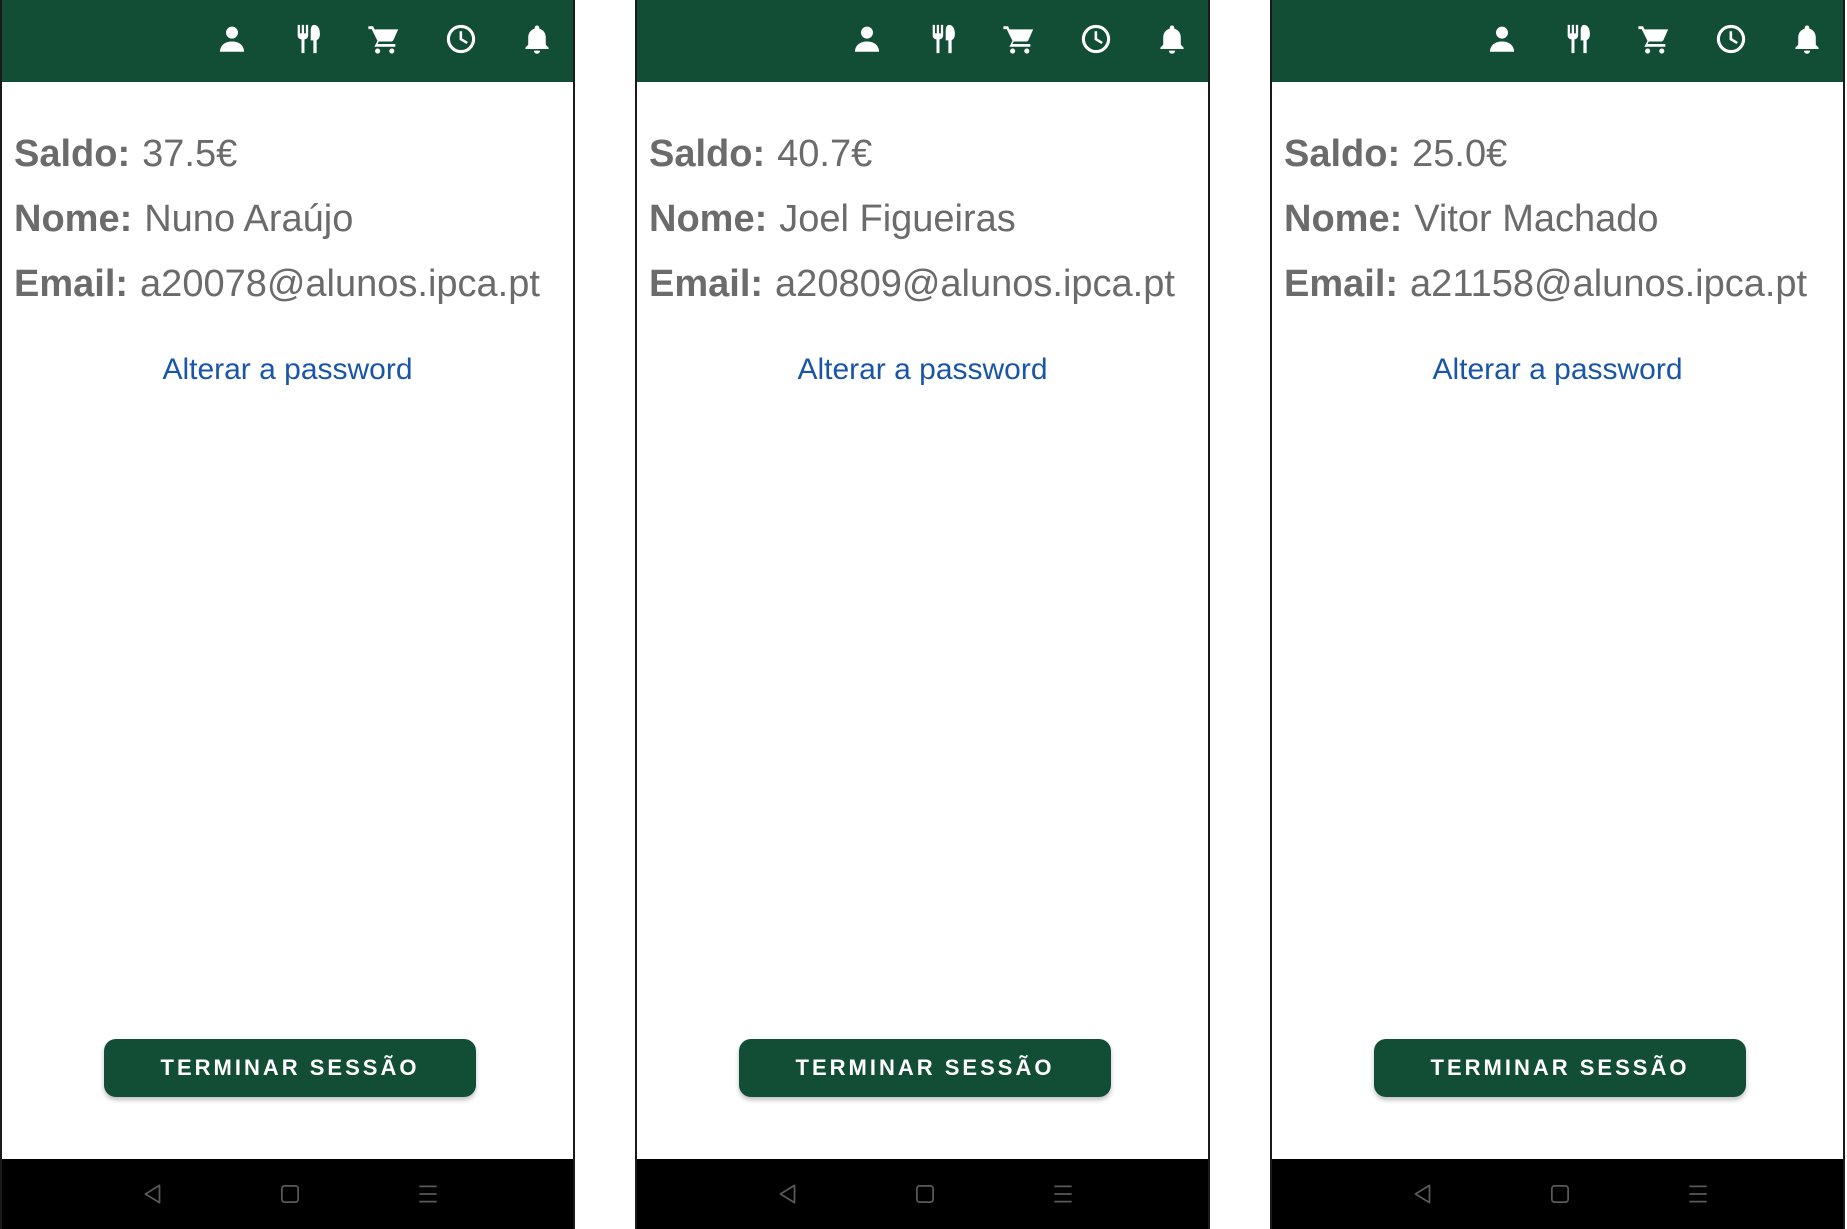 The width and height of the screenshot is (1847, 1229). What do you see at coordinates (277, 154) in the screenshot?
I see `balance-row: Saldo: 37.5€` at bounding box center [277, 154].